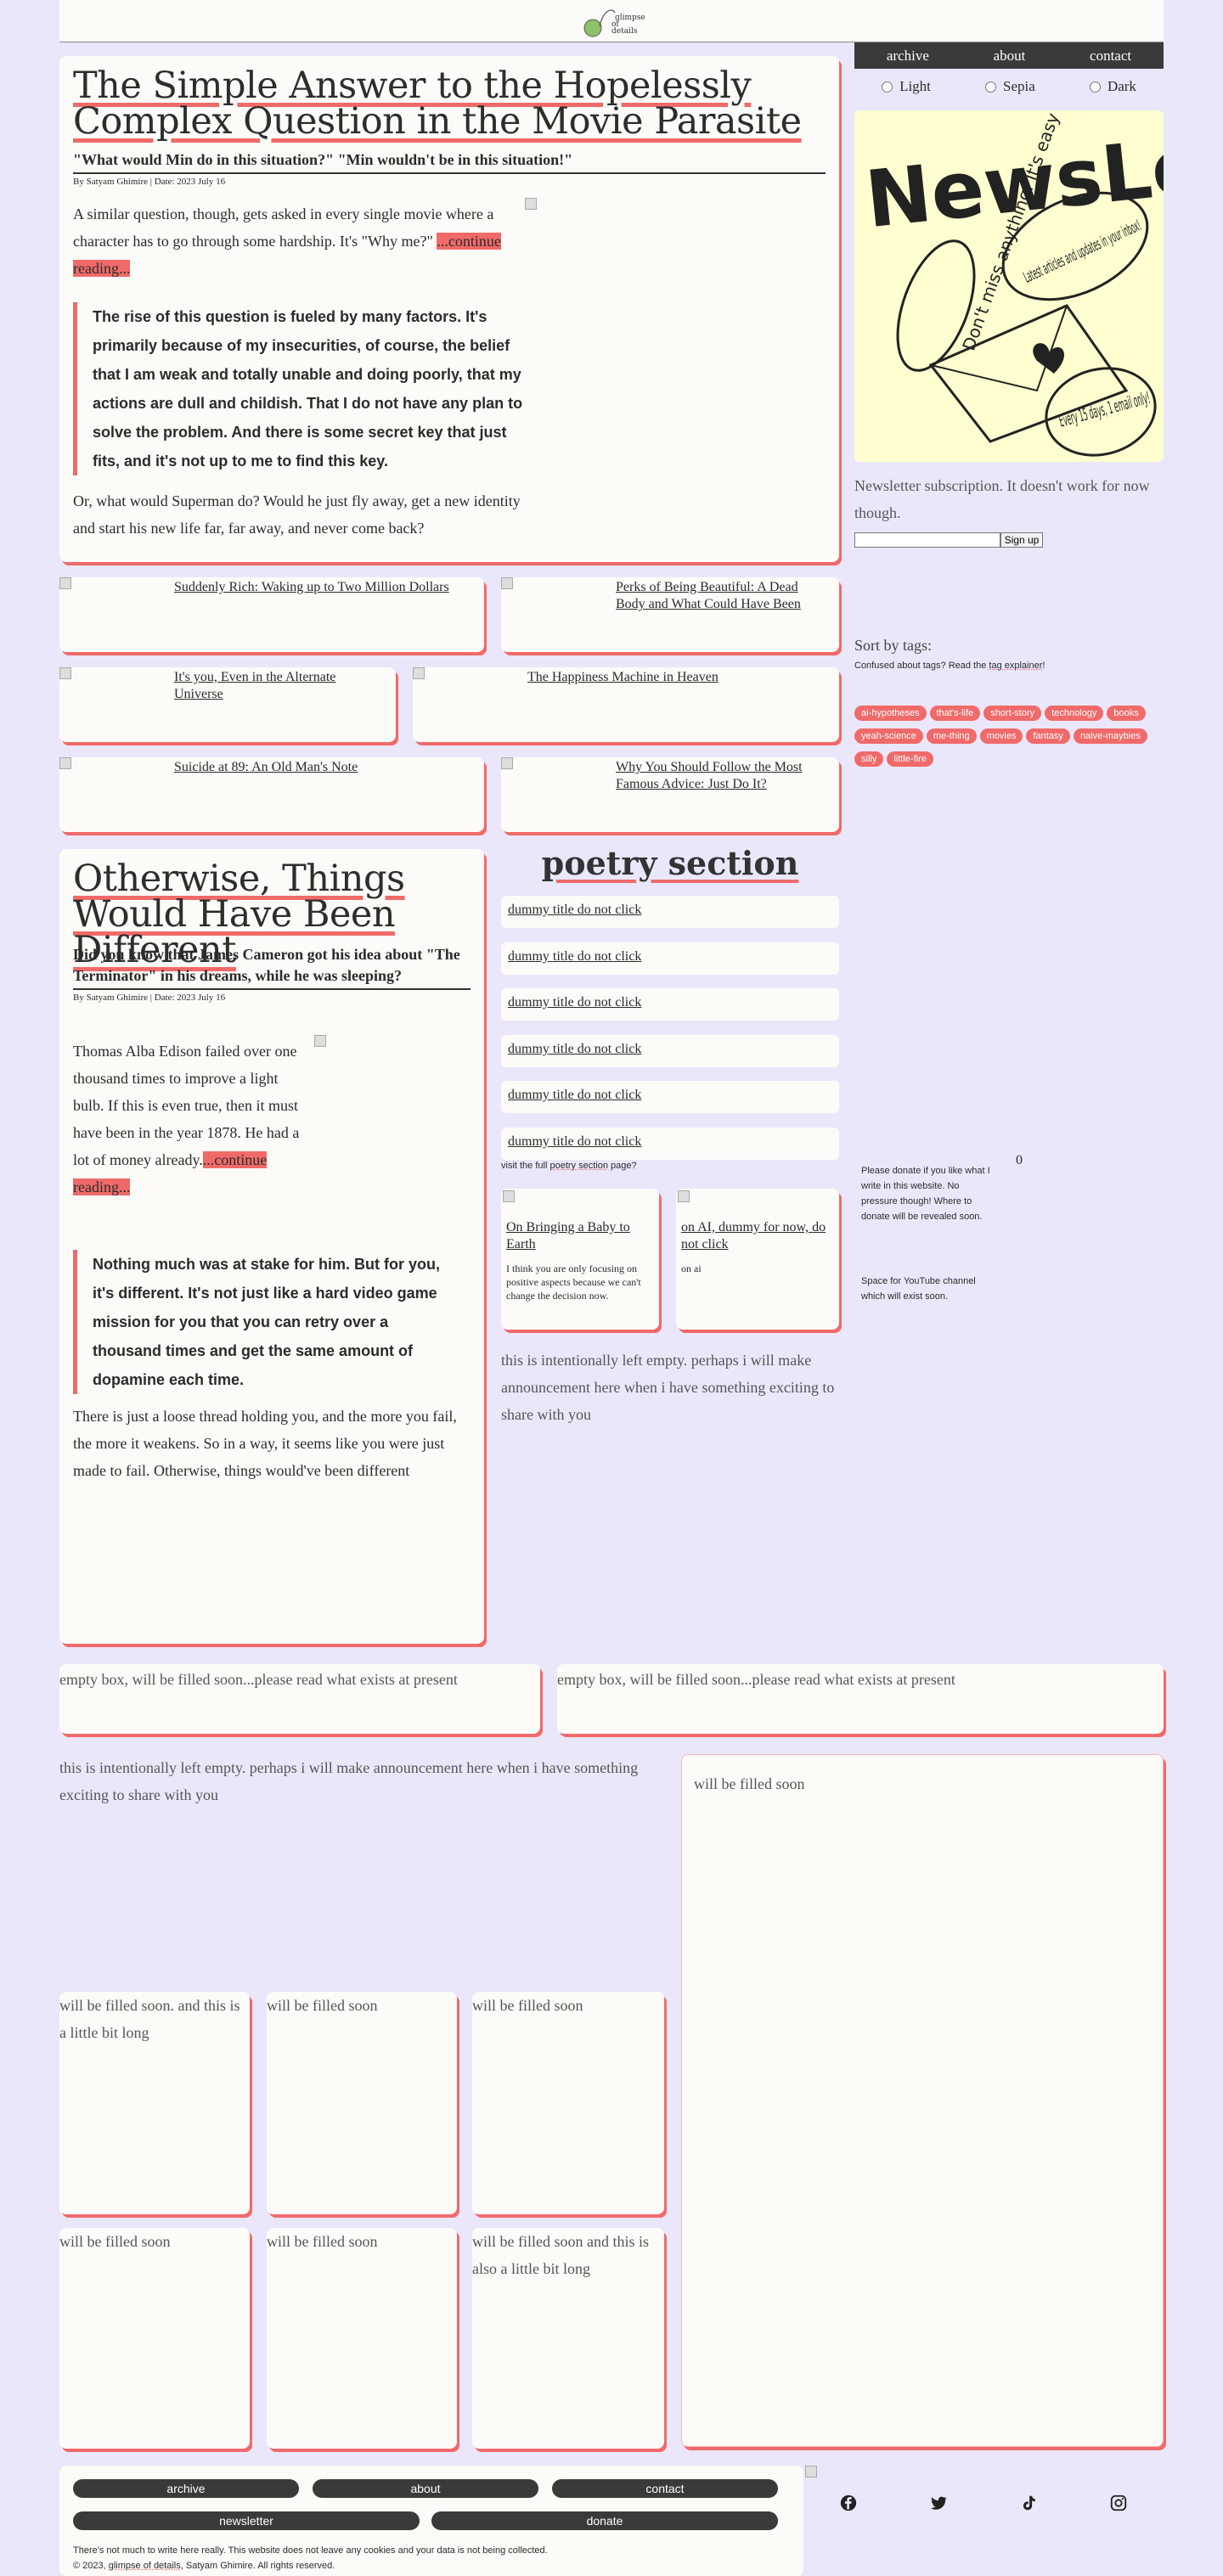 Image resolution: width=1223 pixels, height=2576 pixels. What do you see at coordinates (276, 686) in the screenshot?
I see `mini-article-title: It's you, Even in the Alternate Universe` at bounding box center [276, 686].